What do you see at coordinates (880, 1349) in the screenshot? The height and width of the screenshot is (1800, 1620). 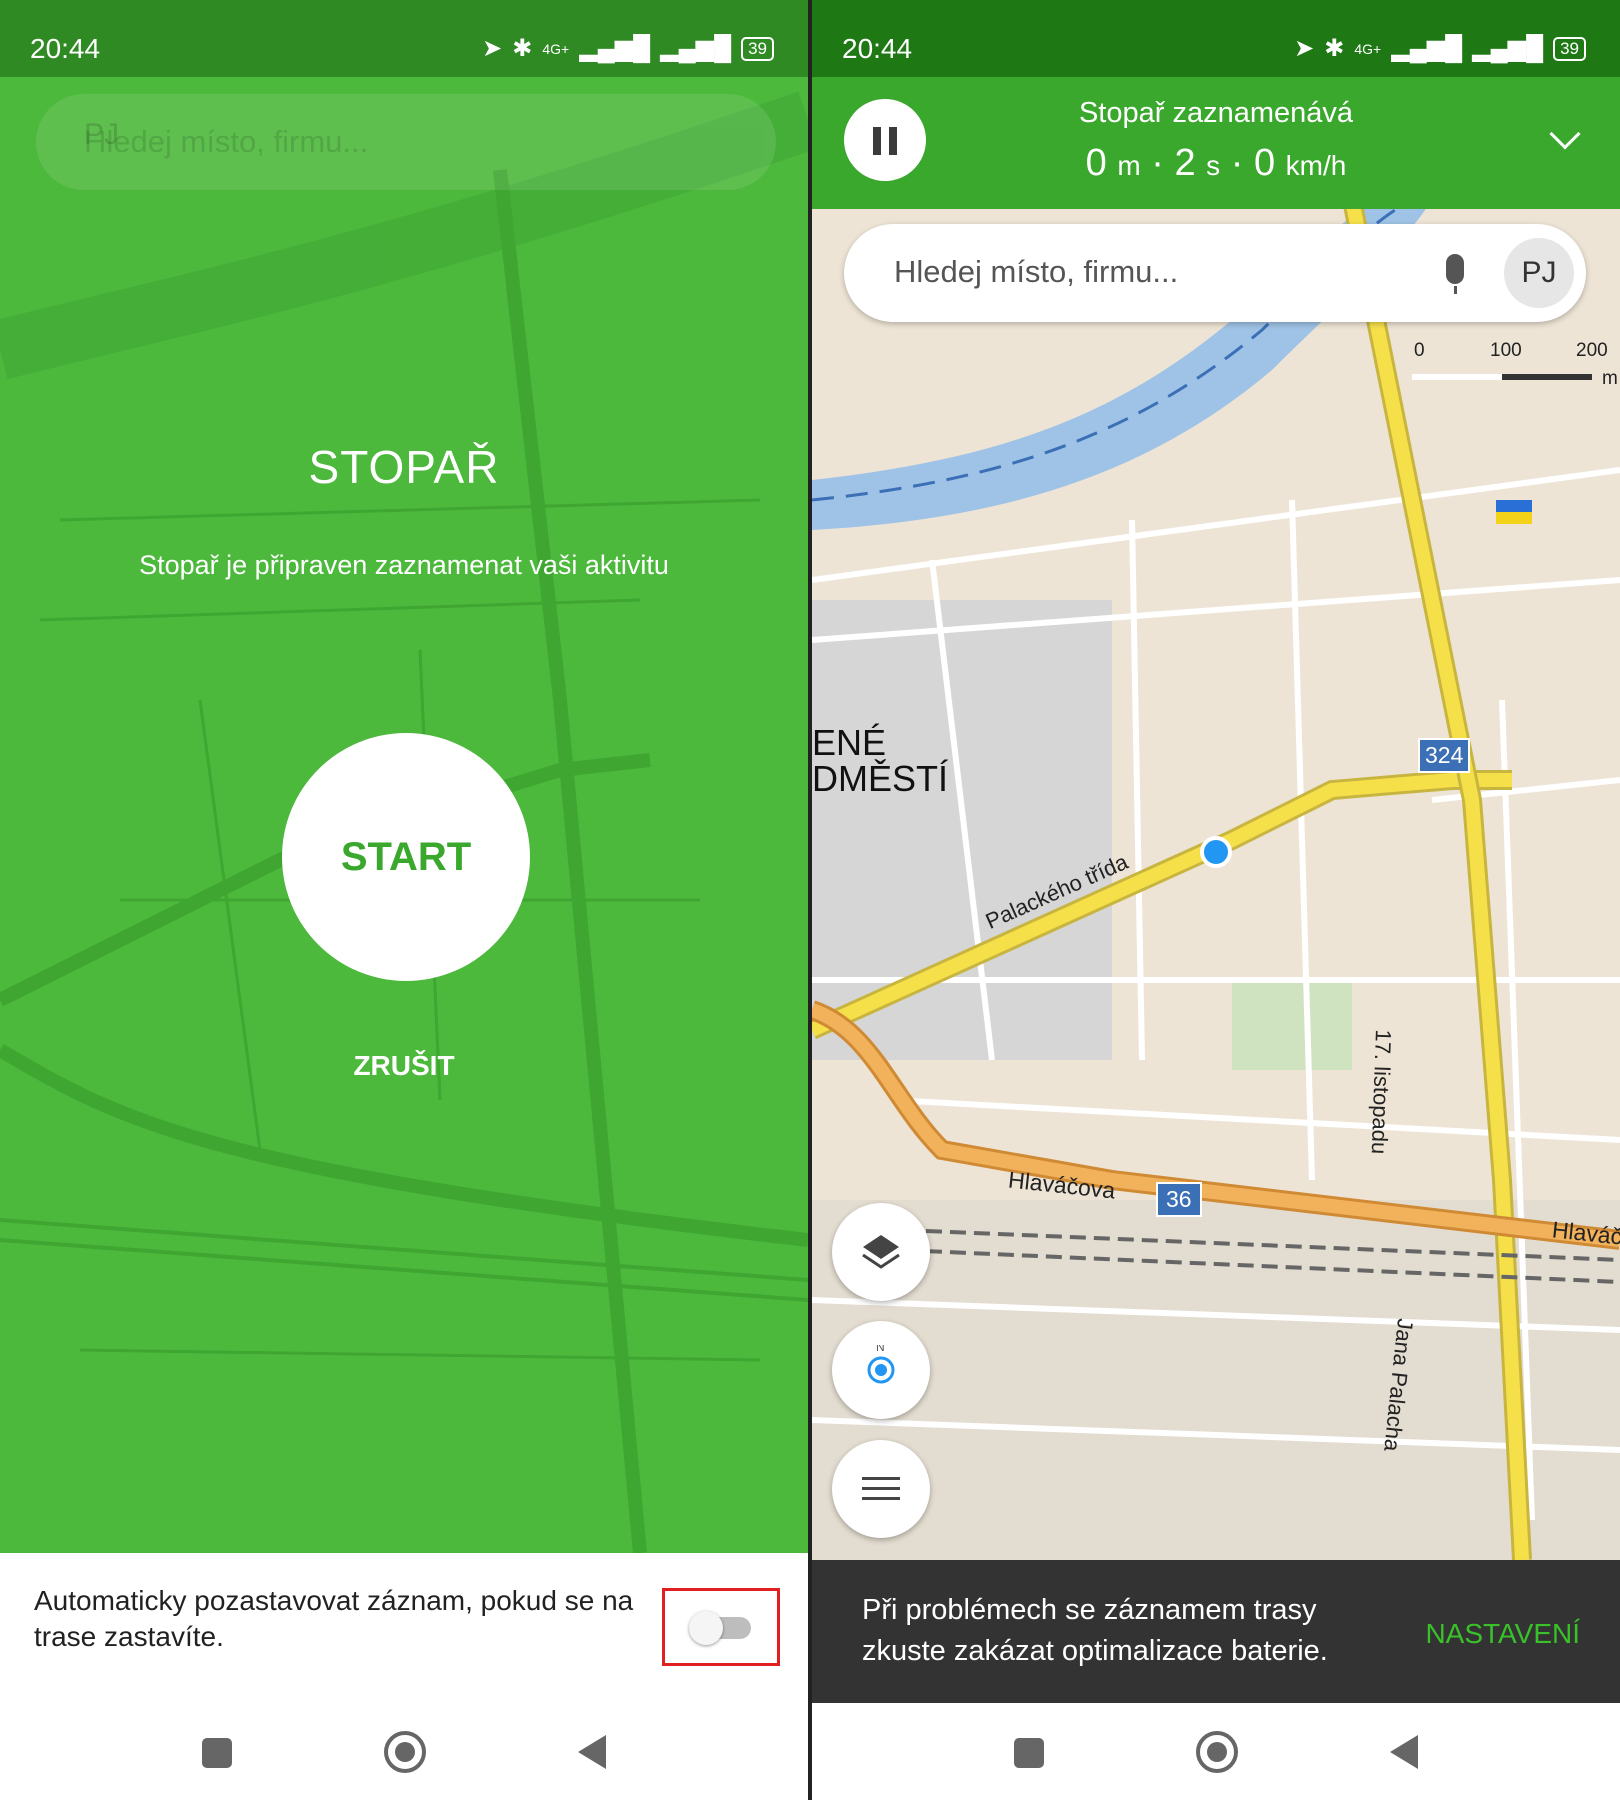 I see `svg-text: N` at bounding box center [880, 1349].